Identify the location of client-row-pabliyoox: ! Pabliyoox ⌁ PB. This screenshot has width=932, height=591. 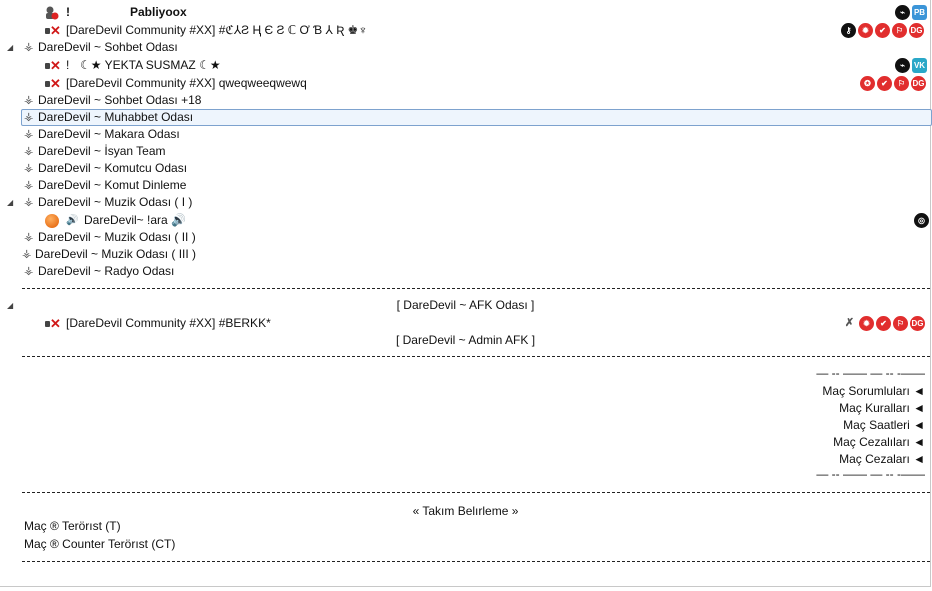
(465, 12).